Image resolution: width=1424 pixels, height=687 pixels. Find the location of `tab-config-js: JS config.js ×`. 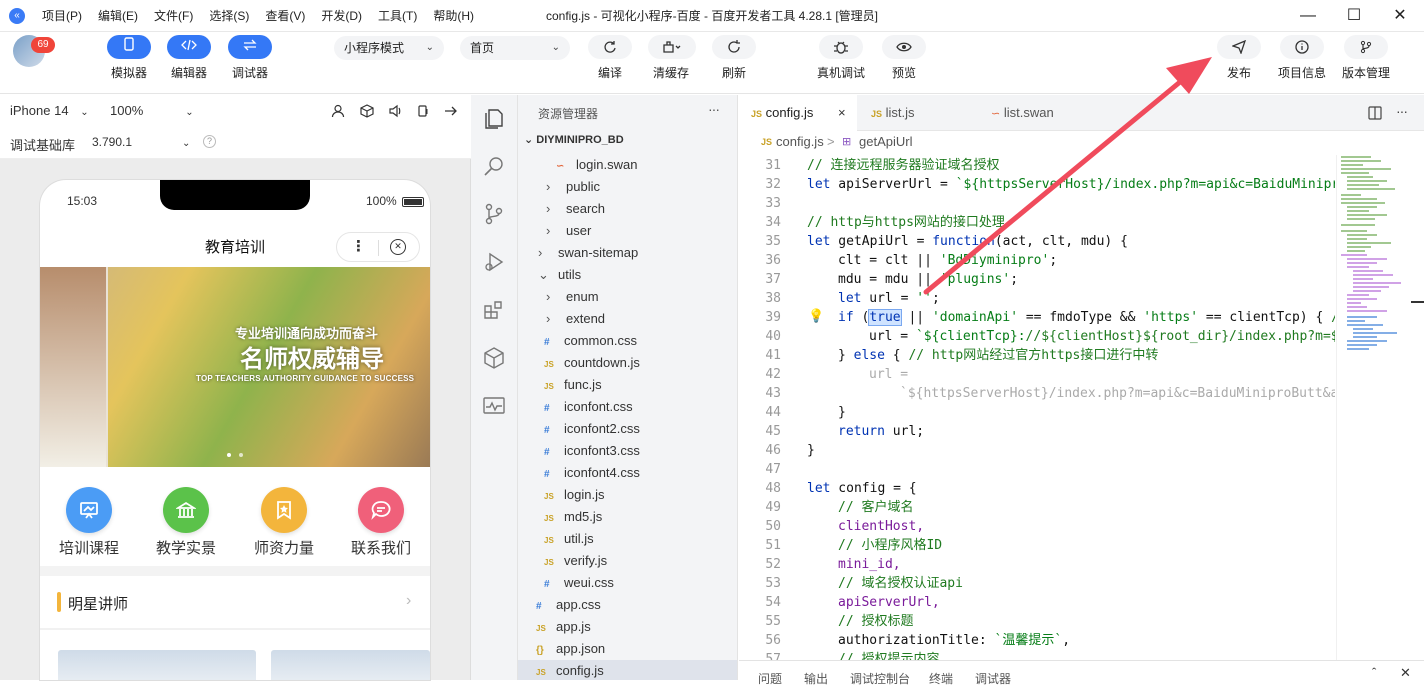

tab-config-js: JS config.js × is located at coordinates (798, 113).